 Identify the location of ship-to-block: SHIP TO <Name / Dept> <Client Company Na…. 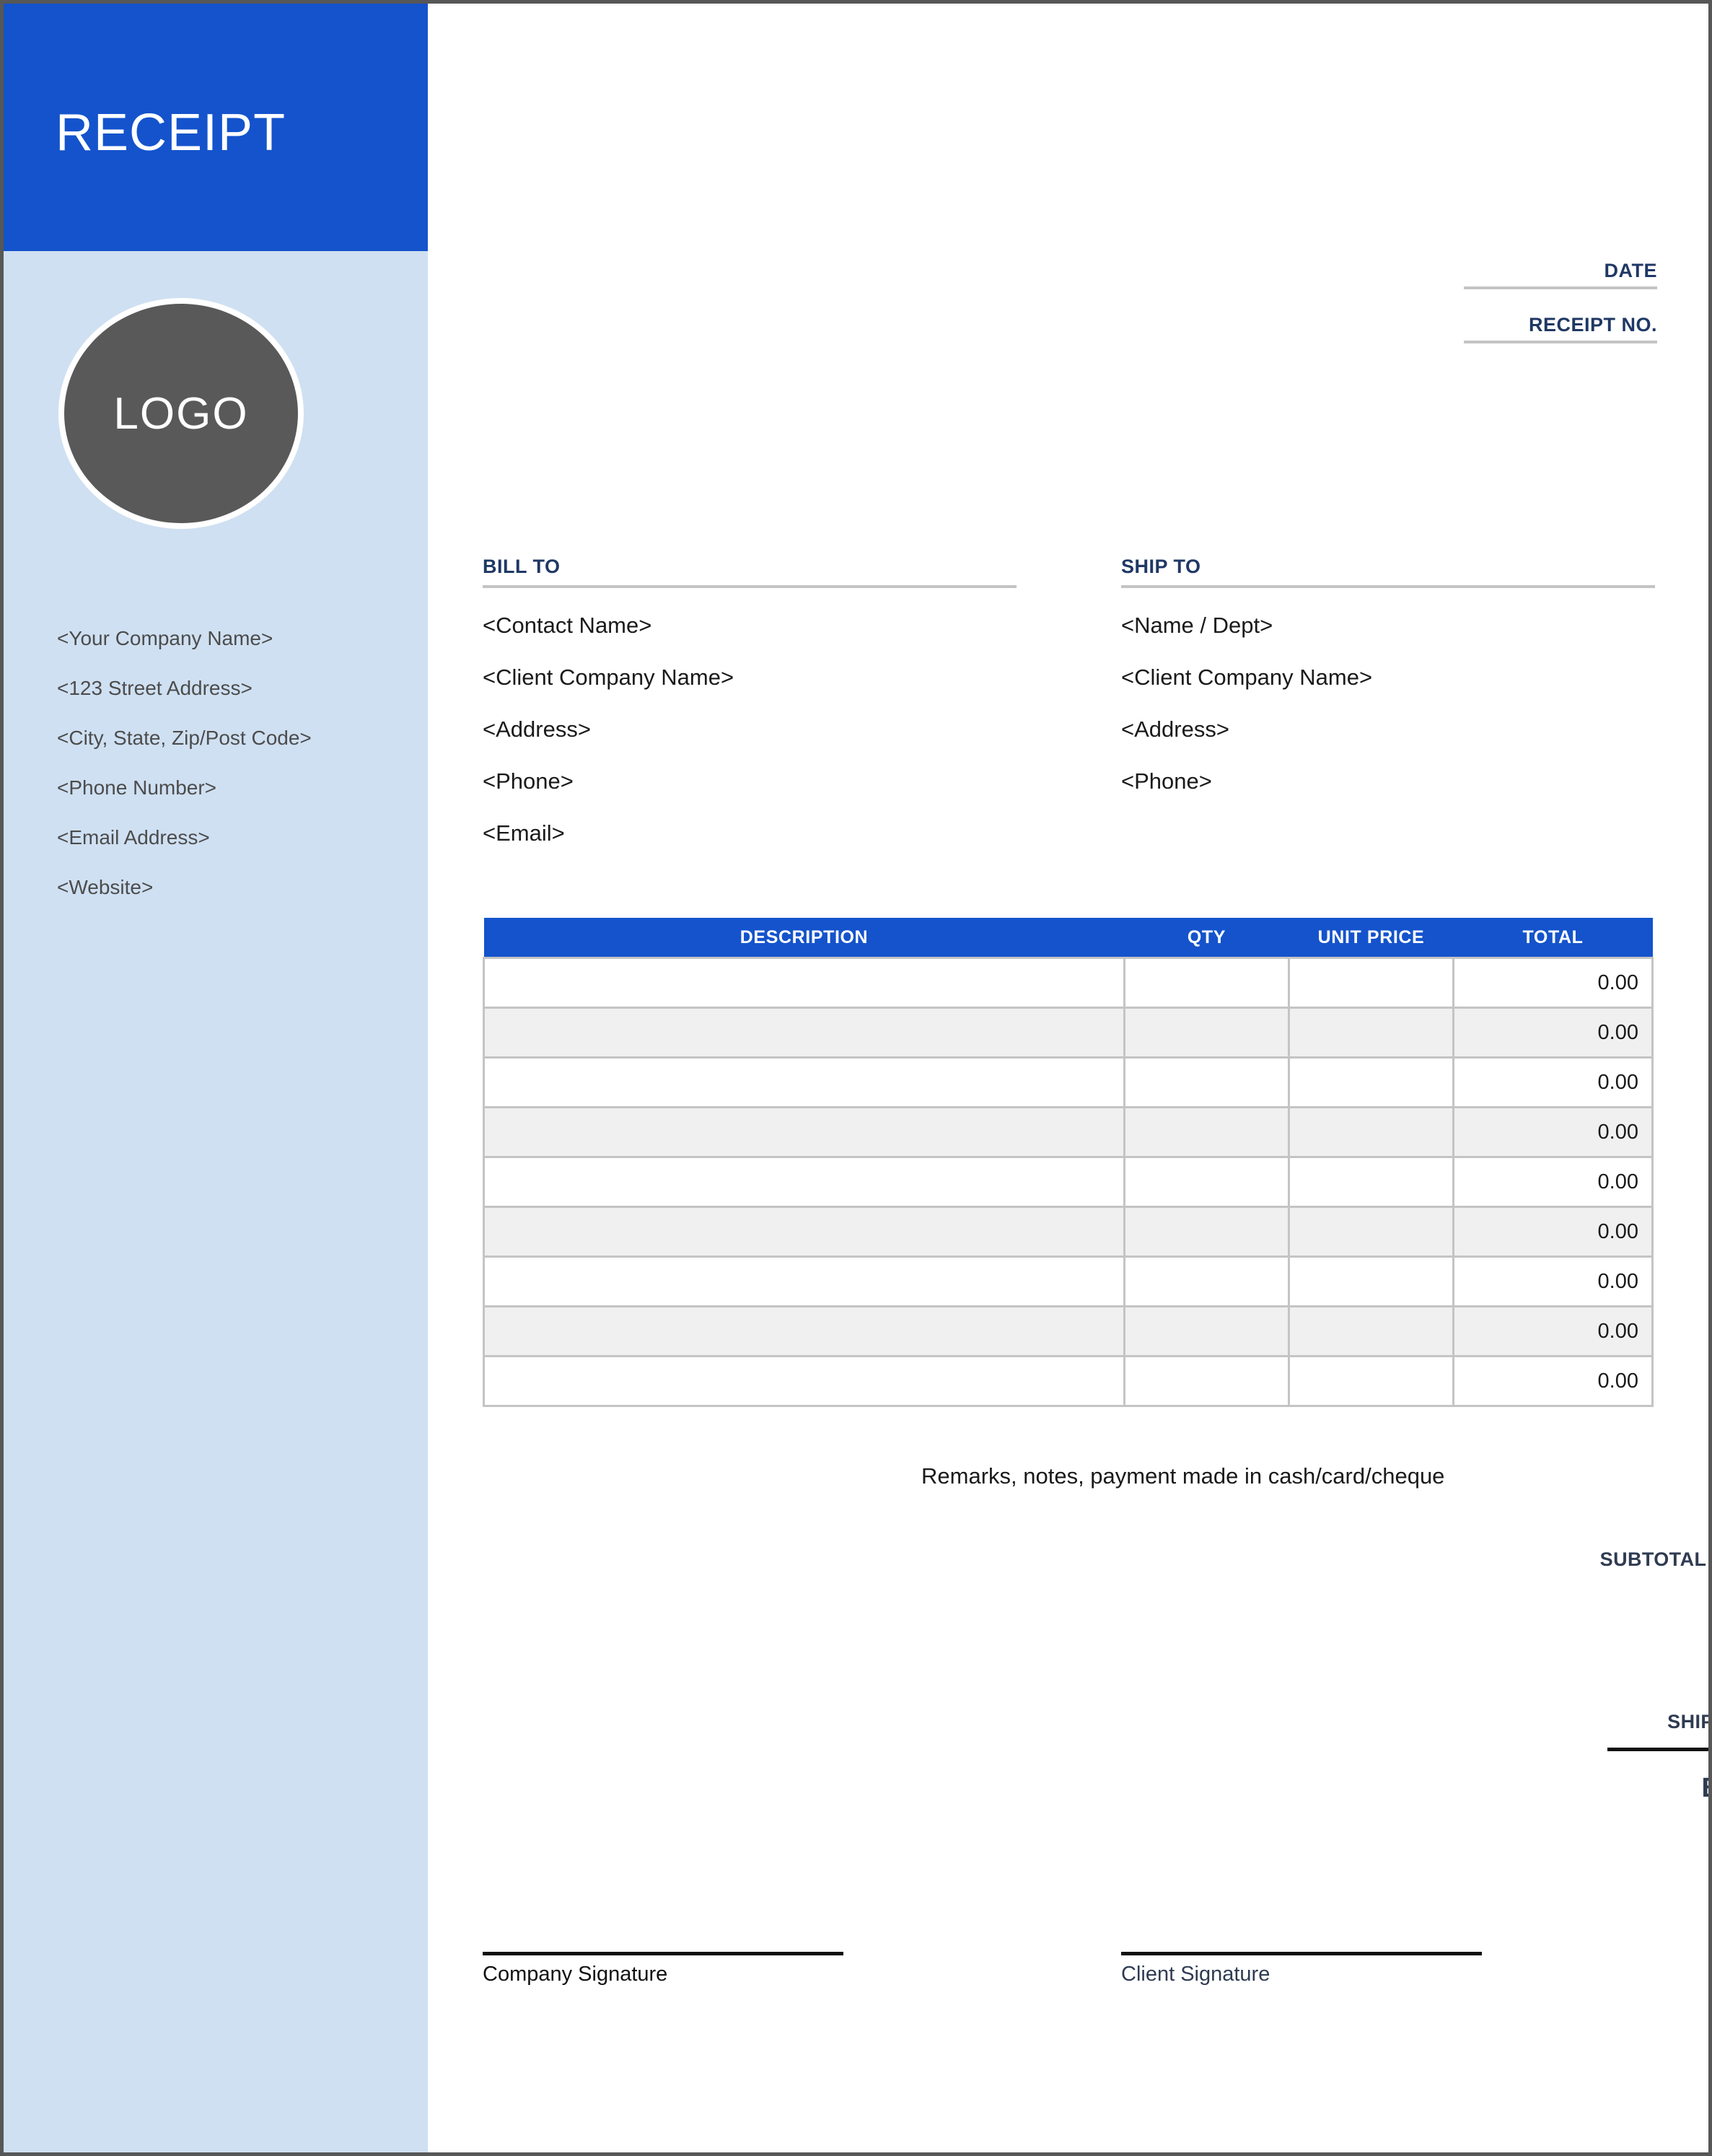
(1388, 681).